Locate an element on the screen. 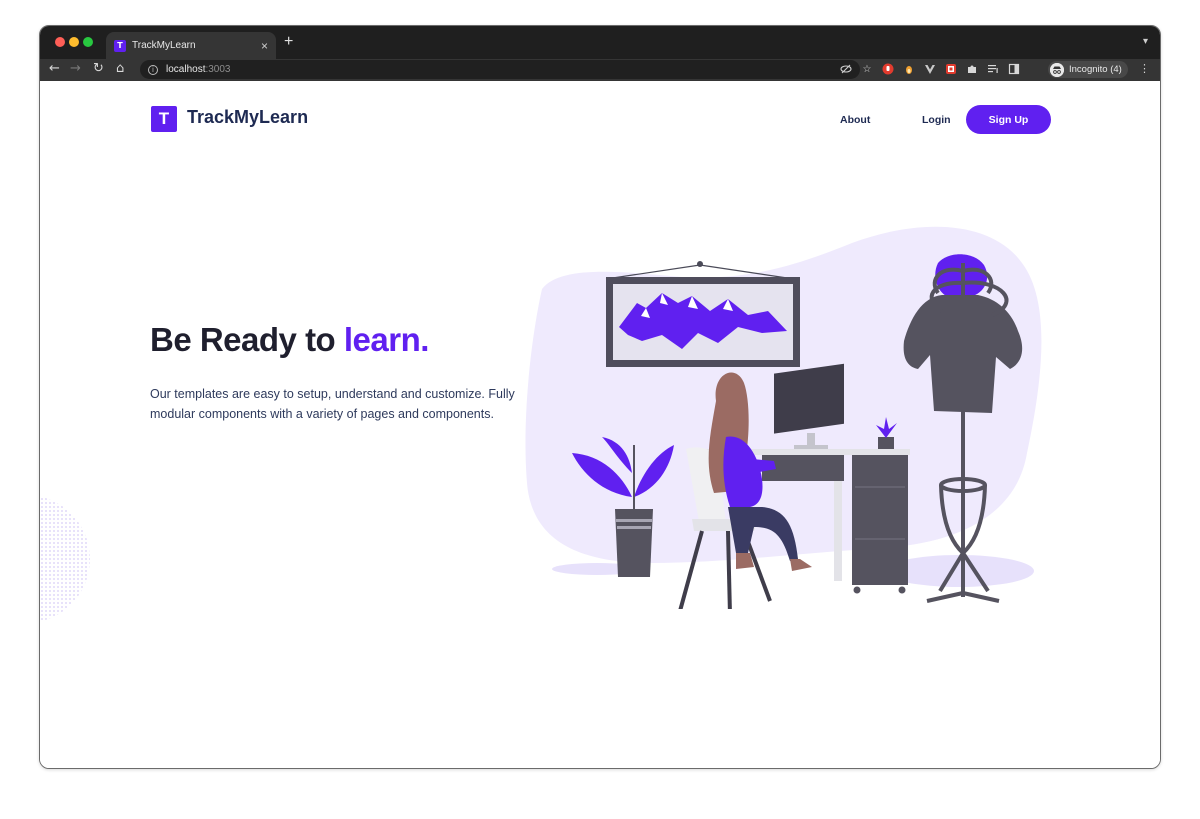 The height and width of the screenshot is (819, 1200). incognito-icon is located at coordinates (1057, 69).